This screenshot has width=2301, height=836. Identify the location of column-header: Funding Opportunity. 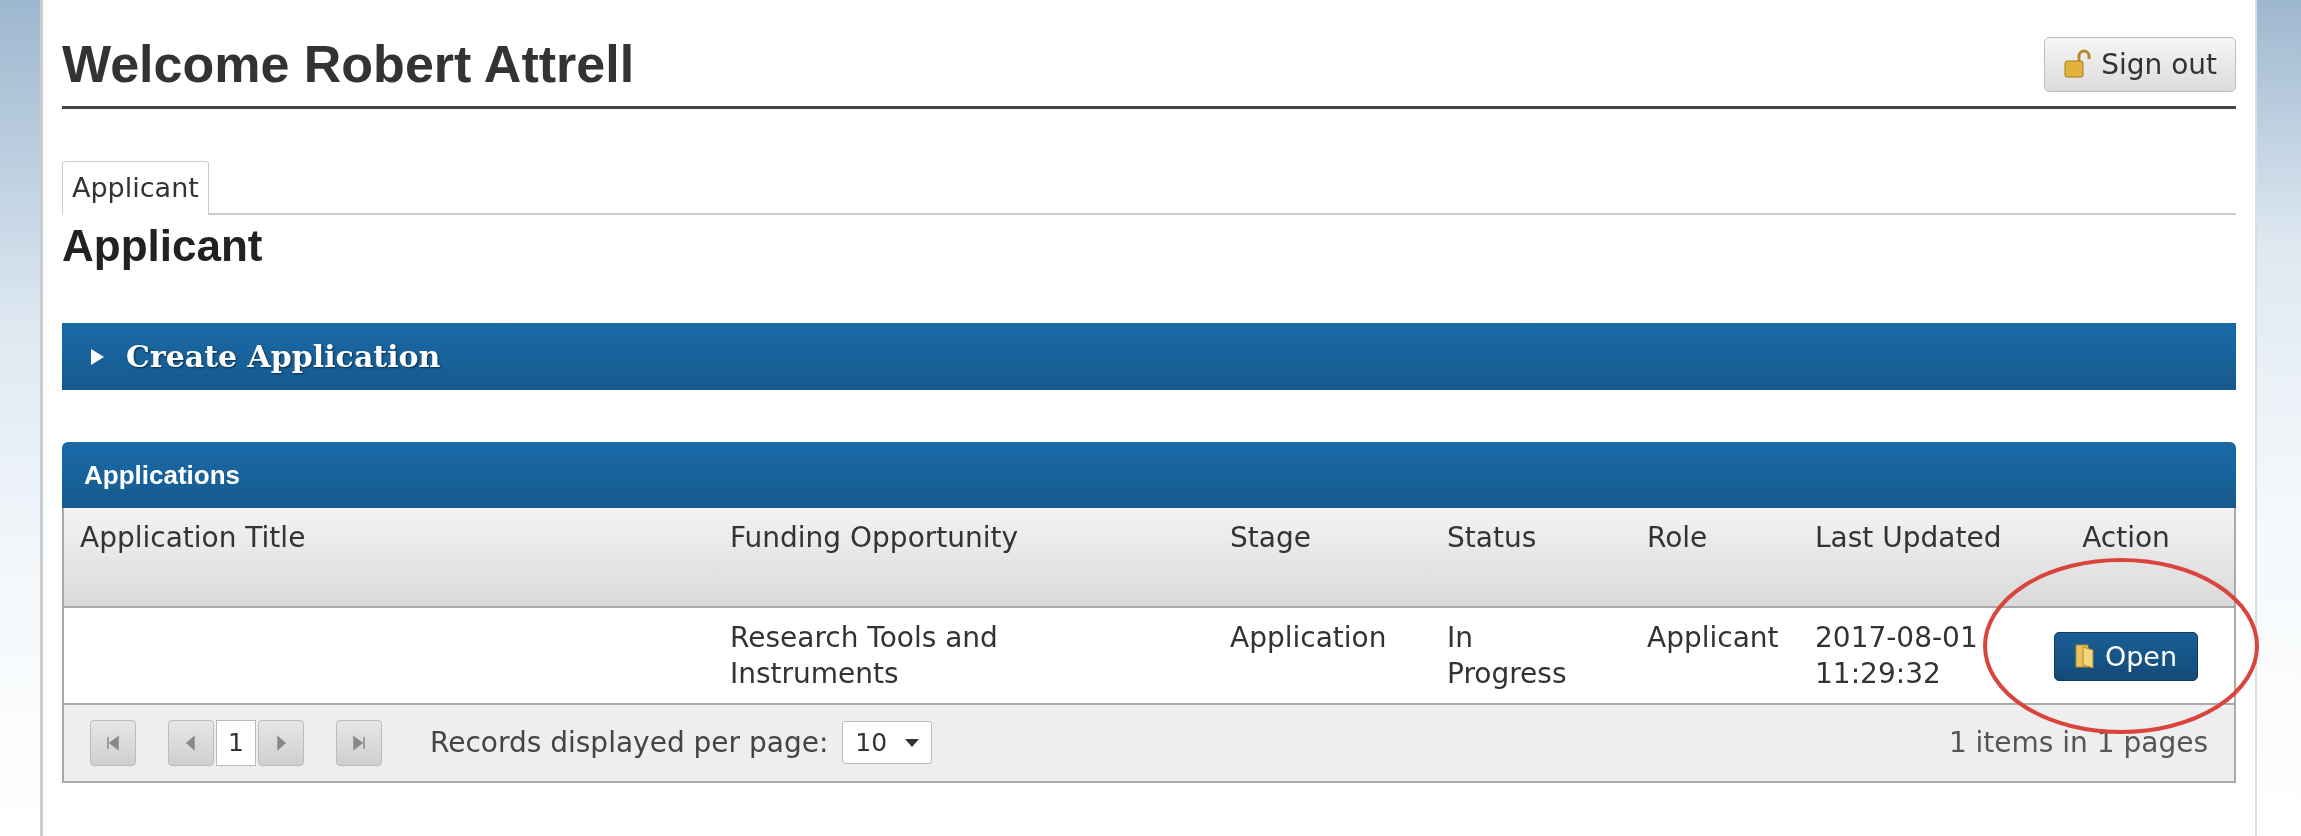
(964, 557).